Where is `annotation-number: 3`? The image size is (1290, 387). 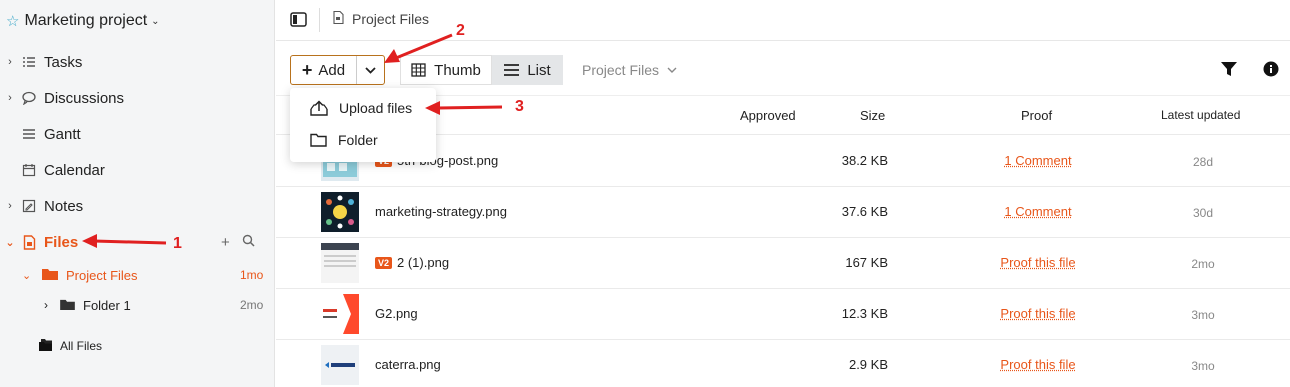
annotation-number: 3 is located at coordinates (519, 106).